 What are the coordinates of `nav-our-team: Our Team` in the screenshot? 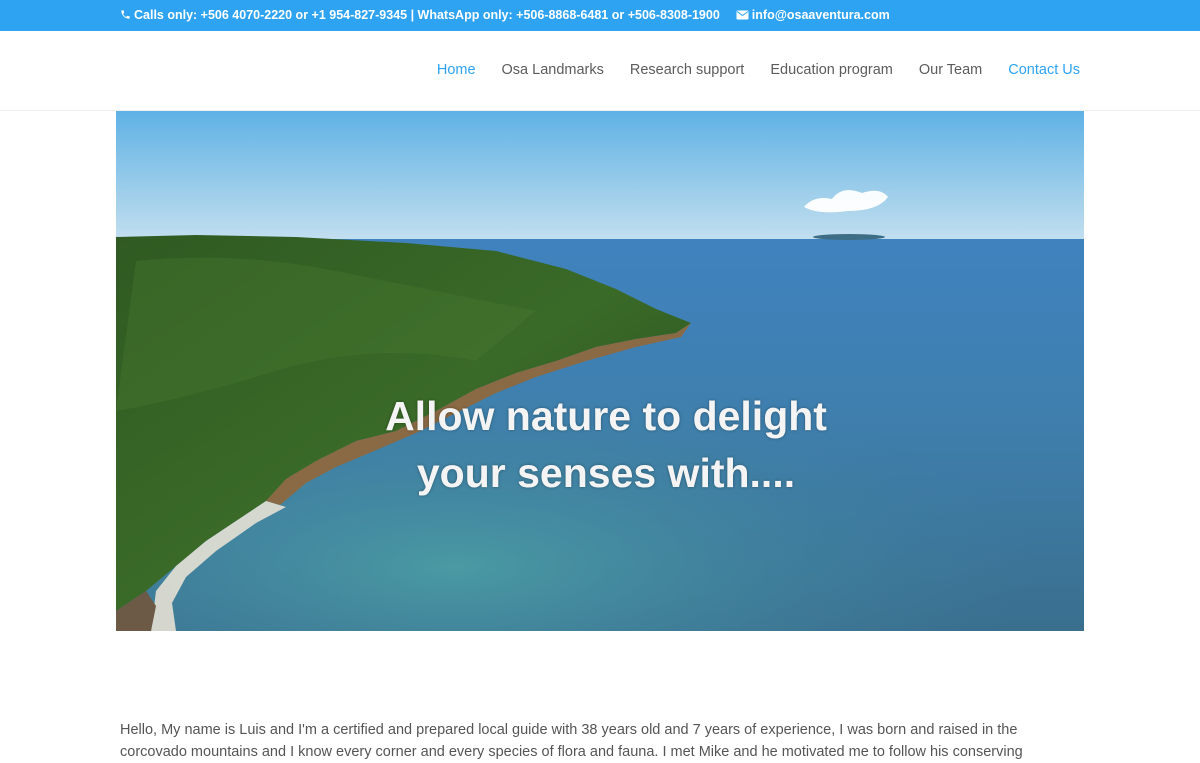 It's located at (950, 70).